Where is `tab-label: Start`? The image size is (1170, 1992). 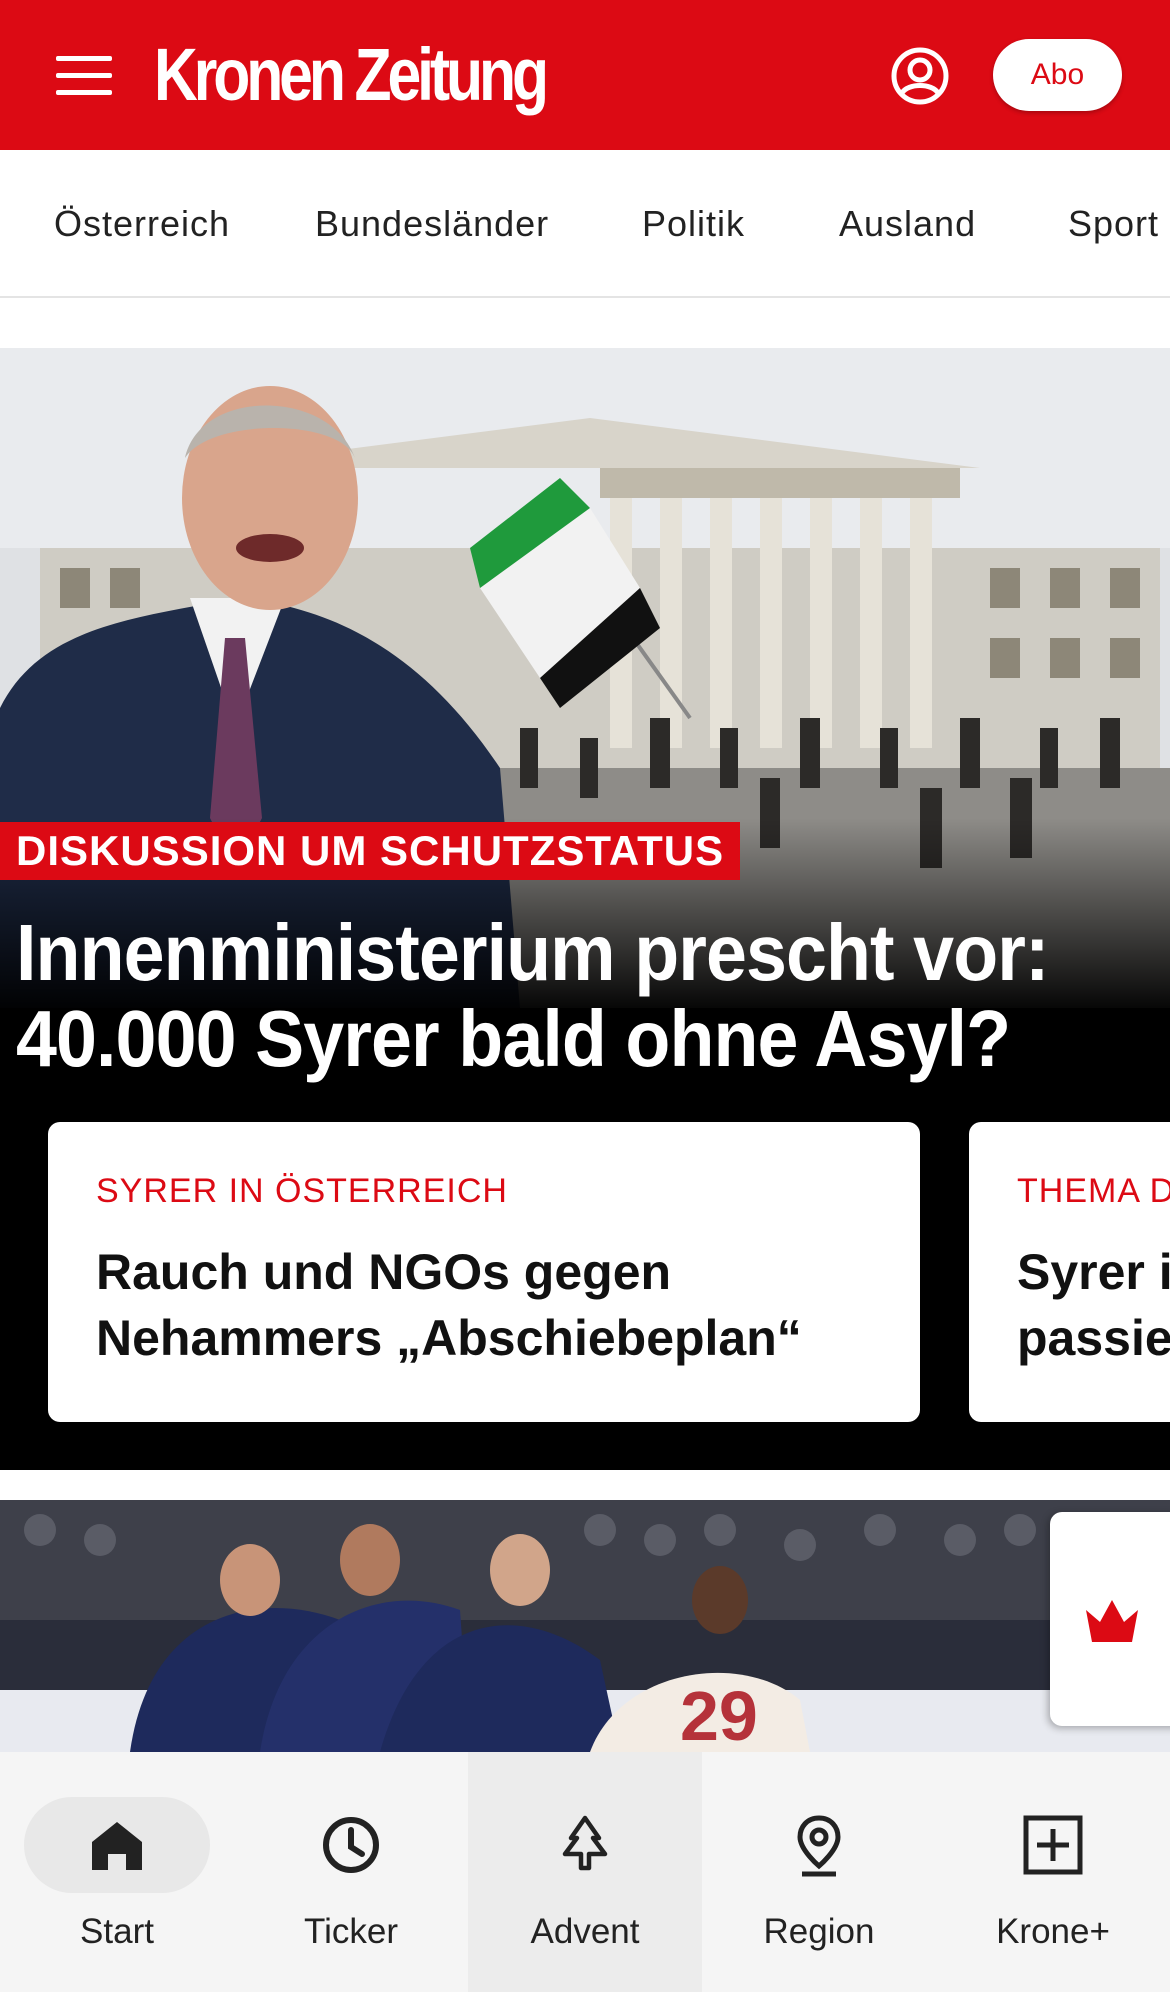 tab-label: Start is located at coordinates (117, 1931).